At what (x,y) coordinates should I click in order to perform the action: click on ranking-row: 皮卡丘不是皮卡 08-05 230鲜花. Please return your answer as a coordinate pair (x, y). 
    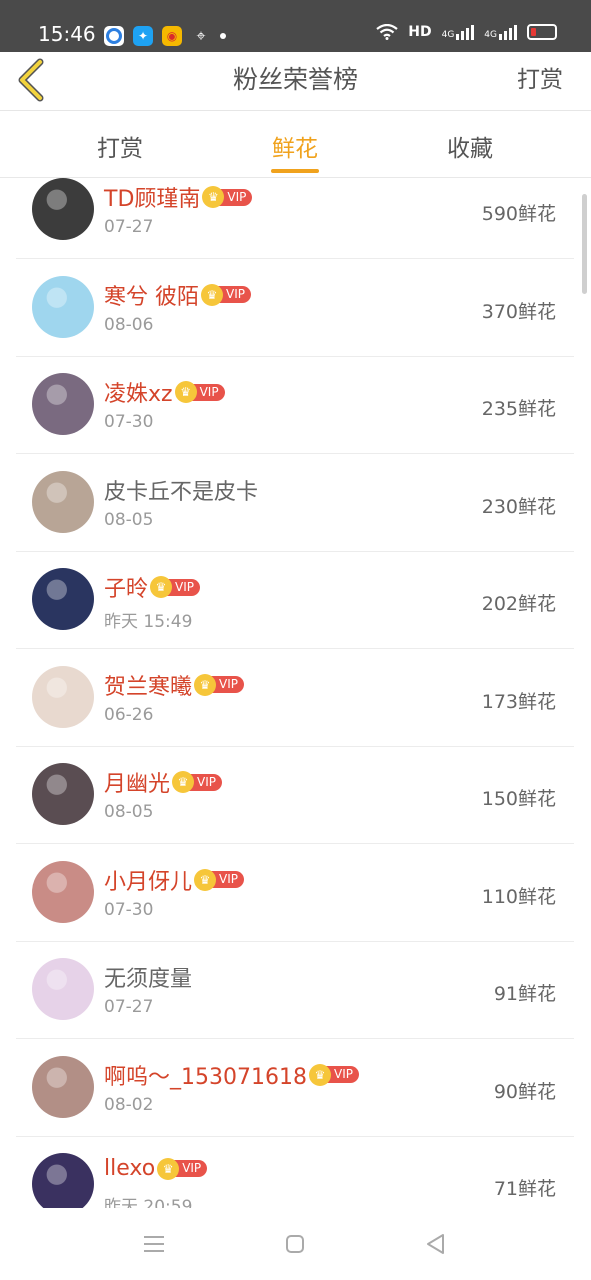
    Looking at the image, I should click on (295, 503).